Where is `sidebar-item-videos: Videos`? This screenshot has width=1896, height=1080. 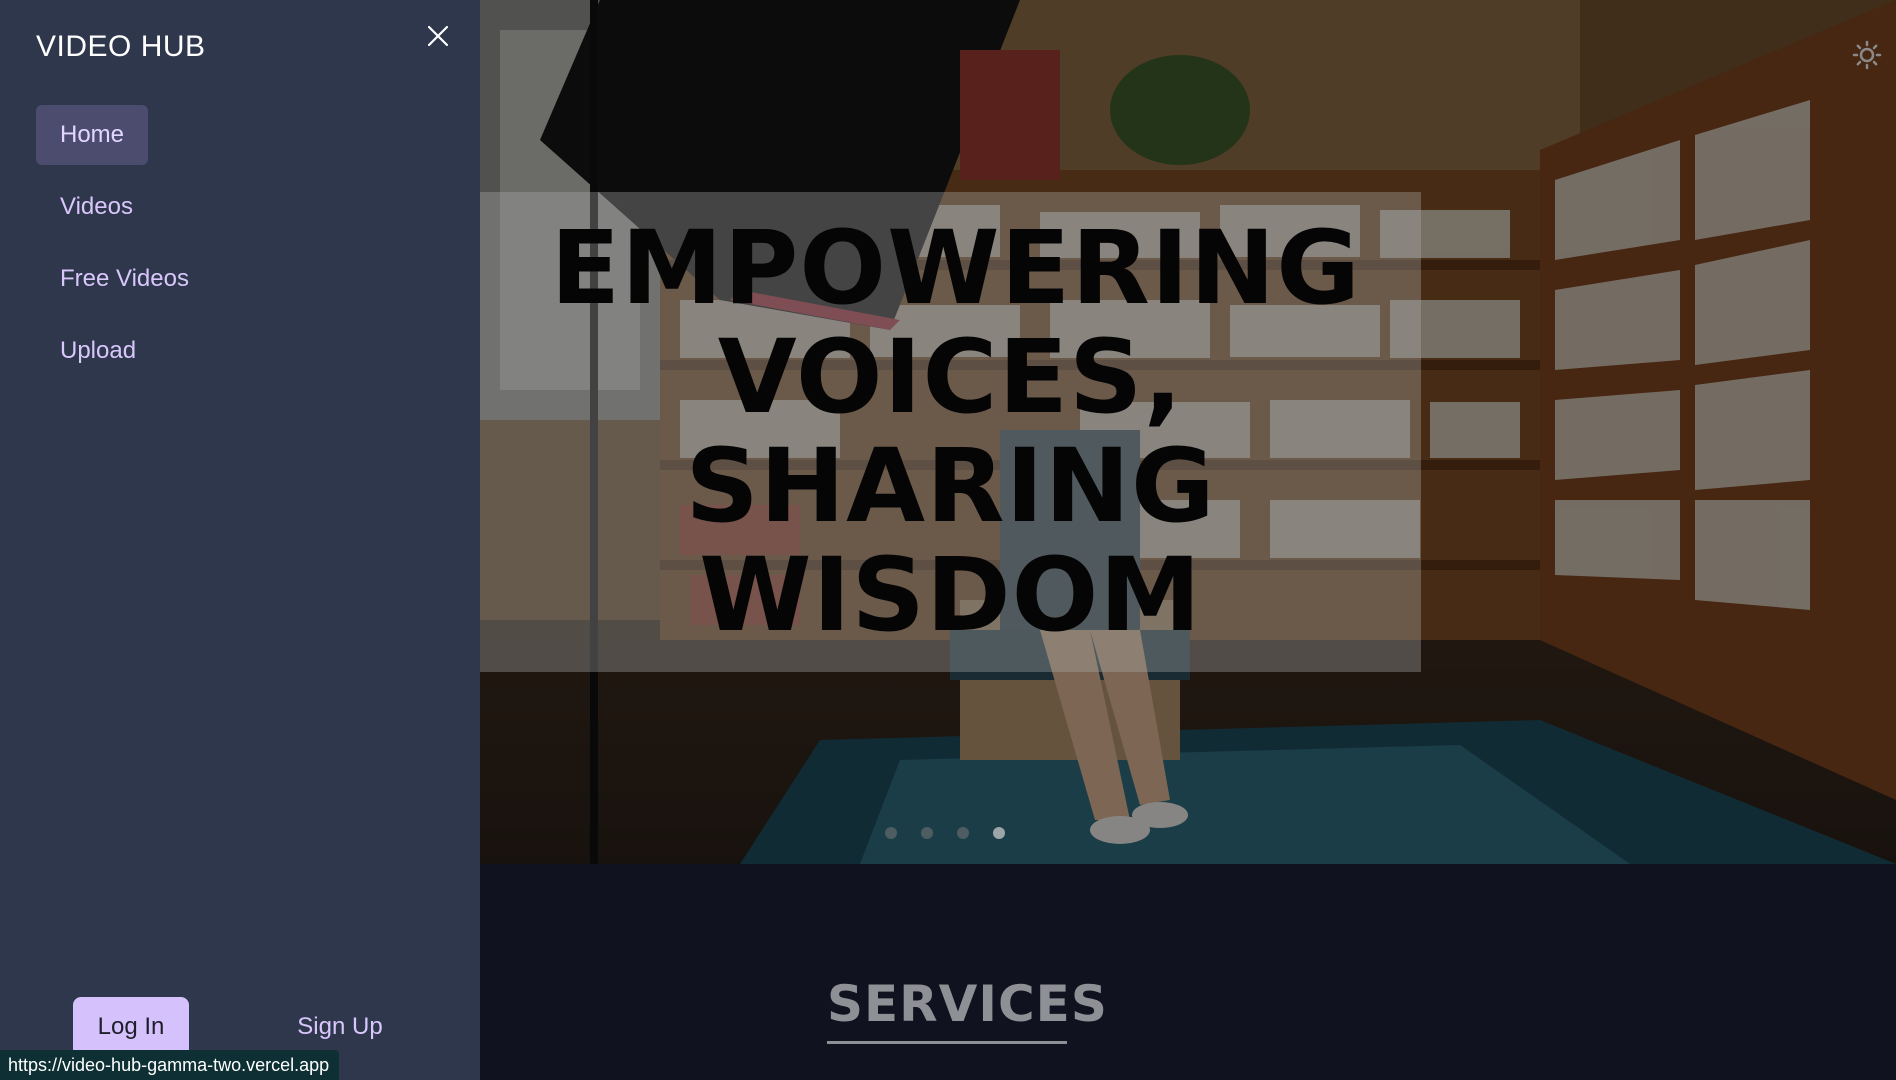 sidebar-item-videos: Videos is located at coordinates (96, 207).